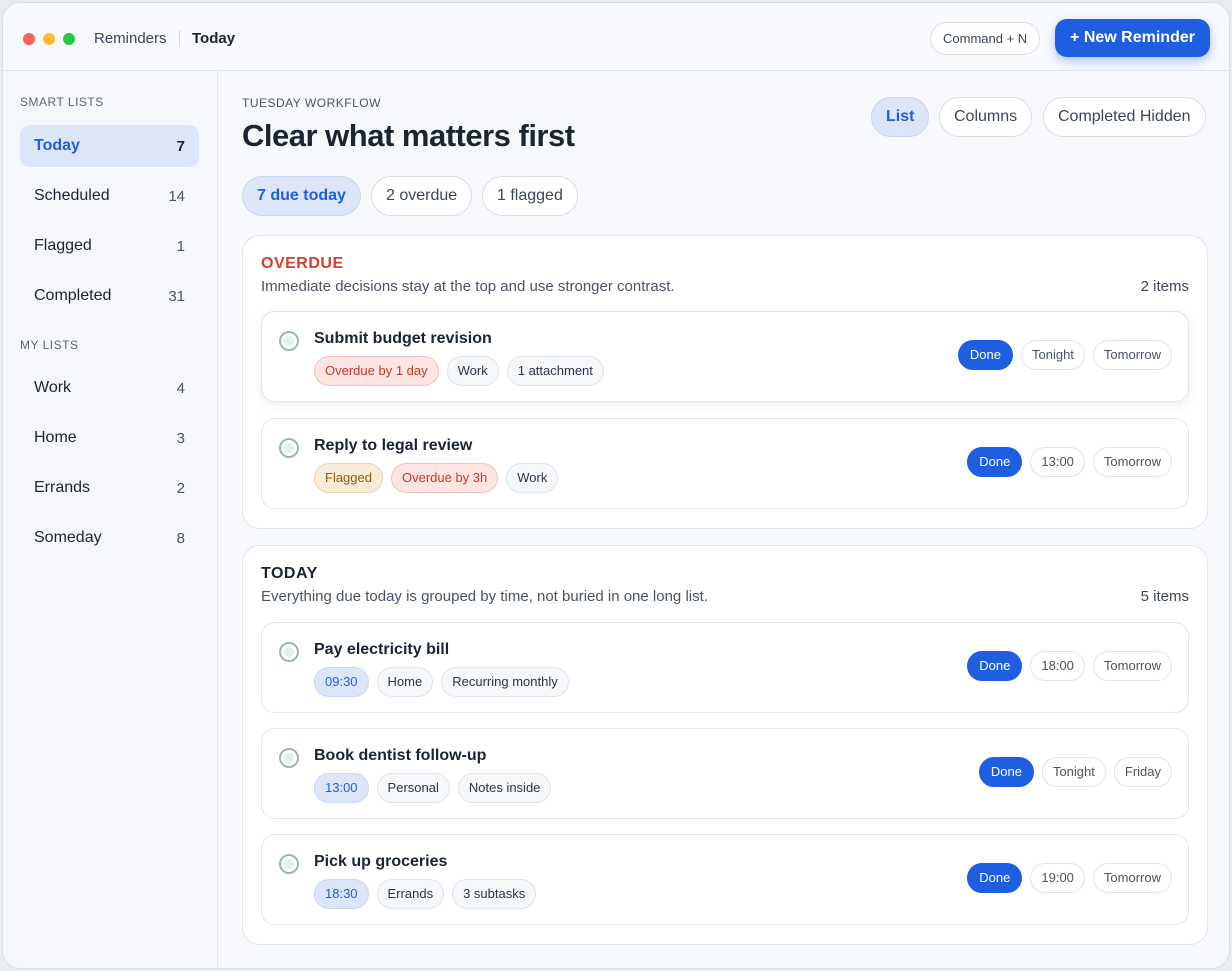 The width and height of the screenshot is (1232, 971). I want to click on task-actions: Done 18:00 Tomorrow, so click(1069, 666).